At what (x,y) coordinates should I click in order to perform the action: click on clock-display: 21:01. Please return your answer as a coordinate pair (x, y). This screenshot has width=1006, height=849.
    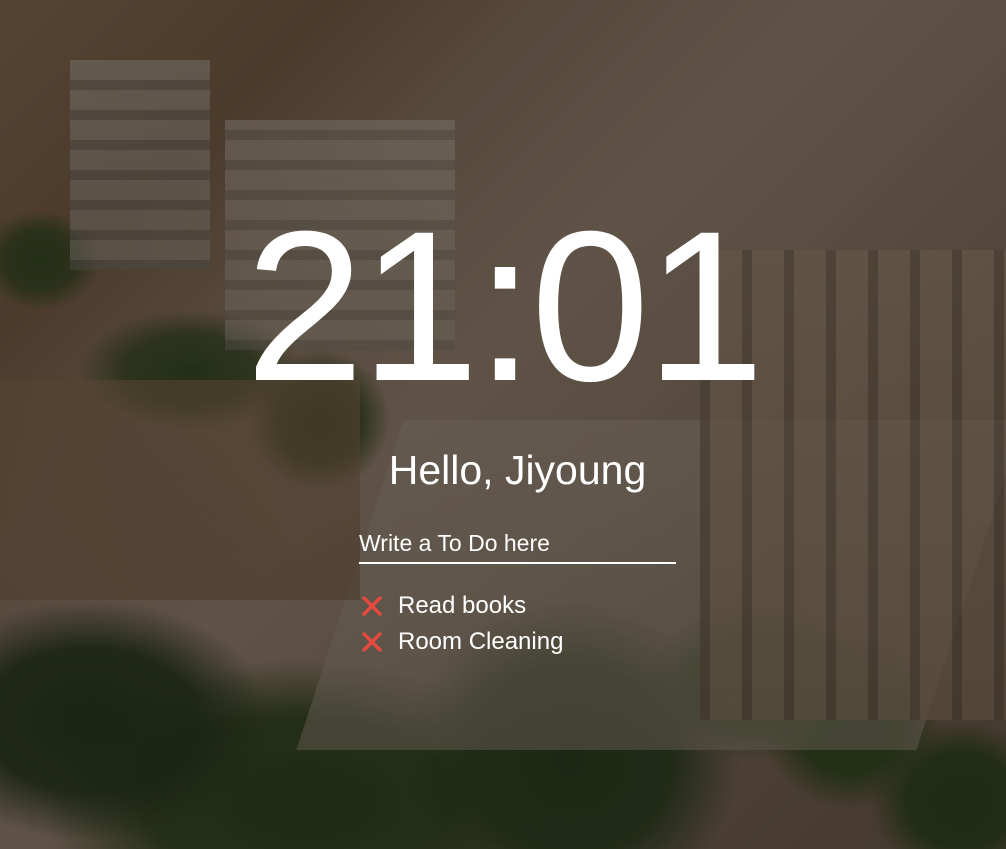
    Looking at the image, I should click on (505, 306).